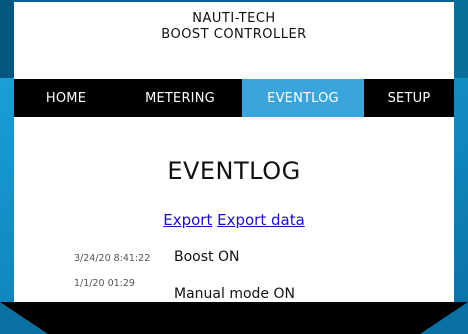 This screenshot has height=334, width=468. Describe the element at coordinates (409, 98) in the screenshot. I see `nav-tab-setup: SETUP` at that location.